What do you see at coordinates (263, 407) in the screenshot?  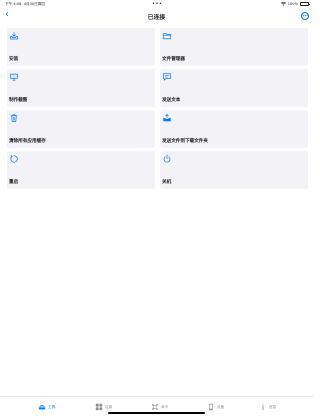 I see `info-icon` at bounding box center [263, 407].